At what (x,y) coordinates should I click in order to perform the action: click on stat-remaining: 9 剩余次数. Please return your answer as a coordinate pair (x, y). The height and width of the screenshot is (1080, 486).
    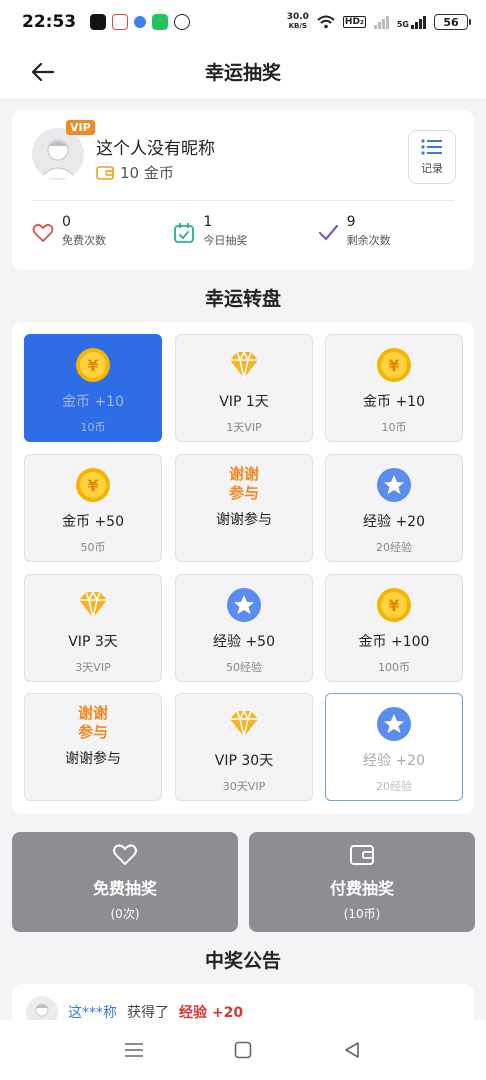
    Looking at the image, I should click on (385, 231).